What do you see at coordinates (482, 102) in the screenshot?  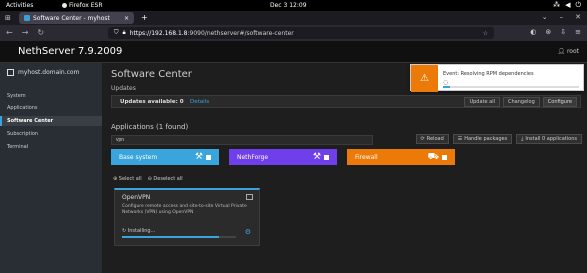 I see `update-all-button: Update all` at bounding box center [482, 102].